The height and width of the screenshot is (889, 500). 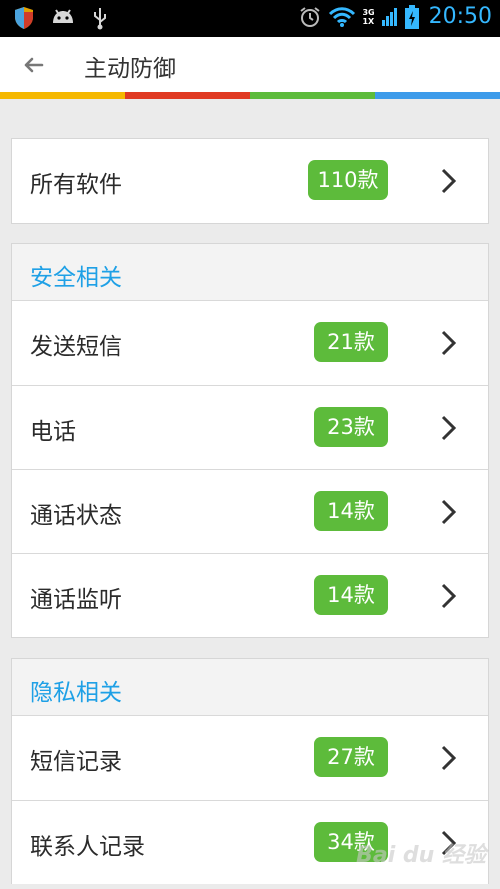 I want to click on all-software-label: 所有软件, so click(x=76, y=185).